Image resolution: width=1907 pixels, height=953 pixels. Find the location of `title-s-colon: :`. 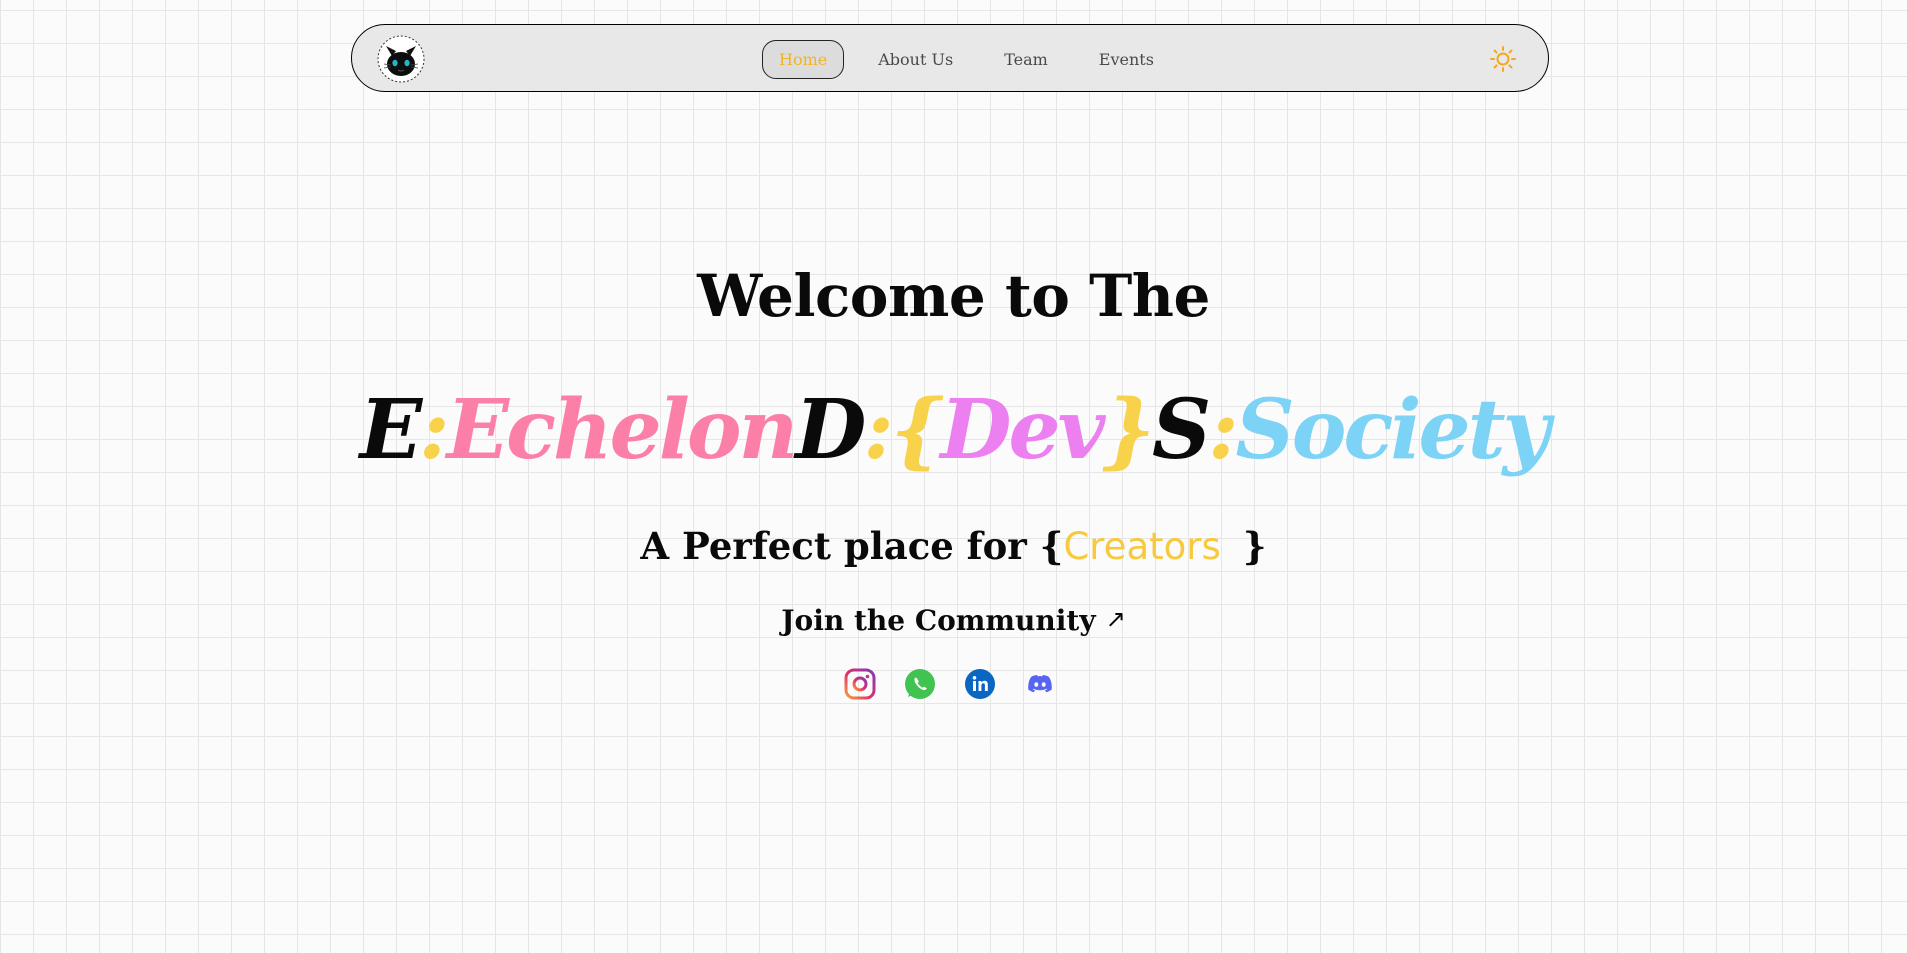

title-s-colon: : is located at coordinates (1223, 430).